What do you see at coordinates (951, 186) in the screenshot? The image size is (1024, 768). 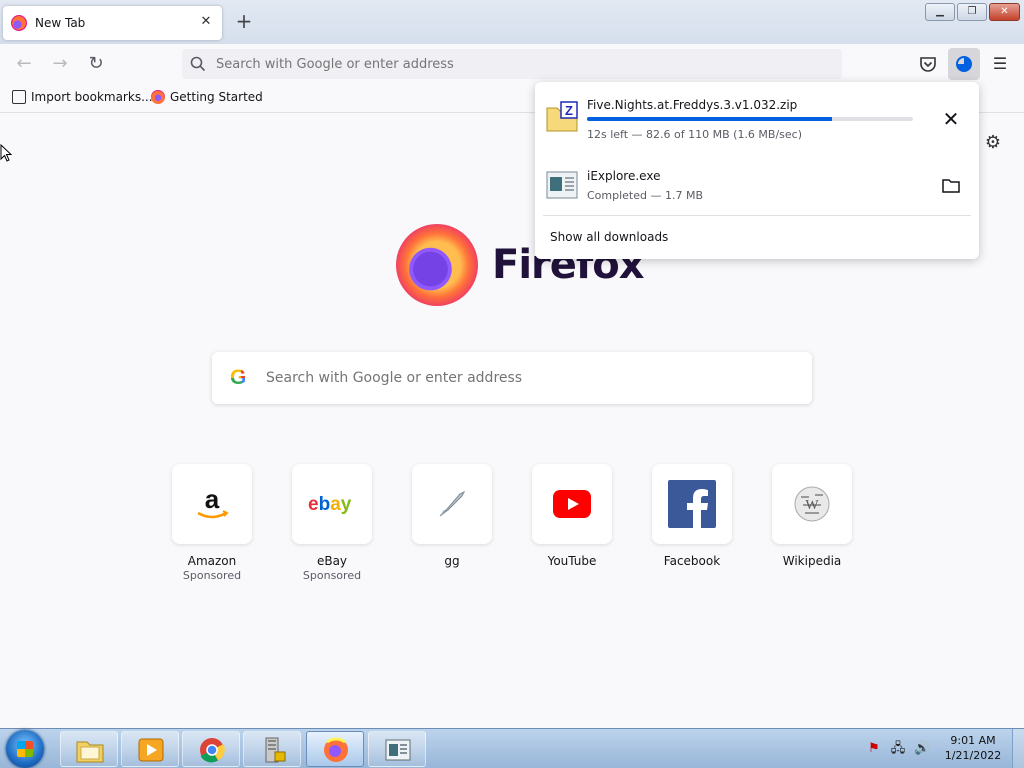 I see `folder-icon` at bounding box center [951, 186].